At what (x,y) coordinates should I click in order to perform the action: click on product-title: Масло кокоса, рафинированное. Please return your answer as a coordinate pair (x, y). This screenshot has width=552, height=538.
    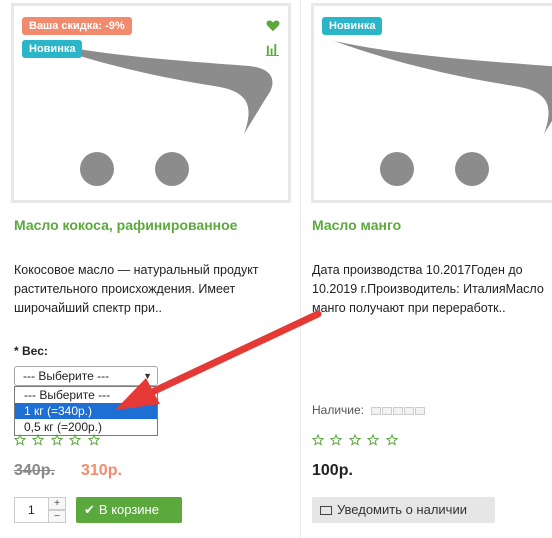
    Looking at the image, I should click on (125, 225).